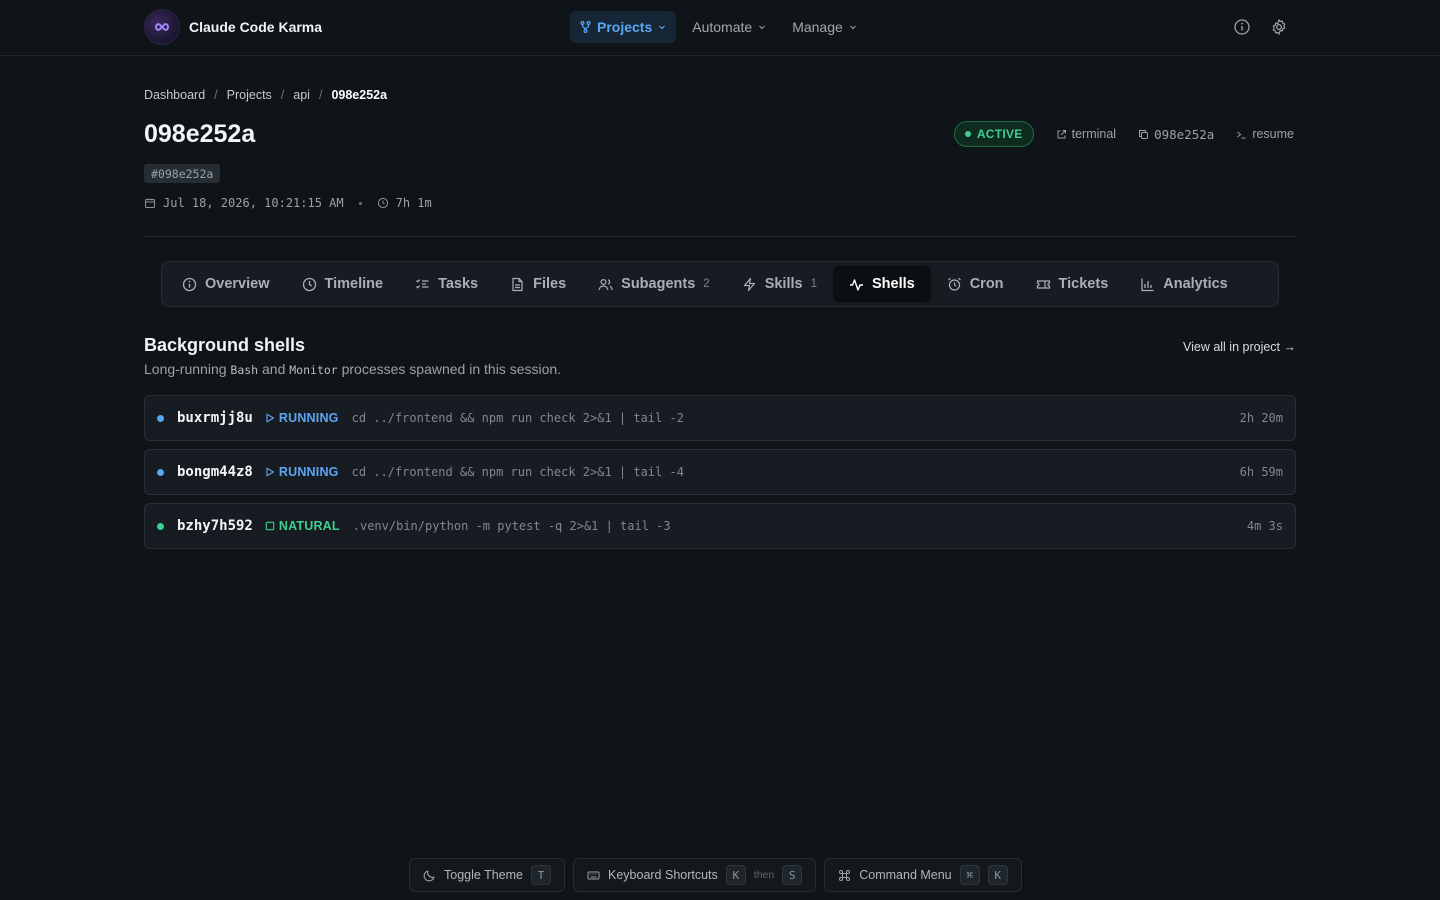  What do you see at coordinates (783, 284) in the screenshot?
I see `tab-label: Skills` at bounding box center [783, 284].